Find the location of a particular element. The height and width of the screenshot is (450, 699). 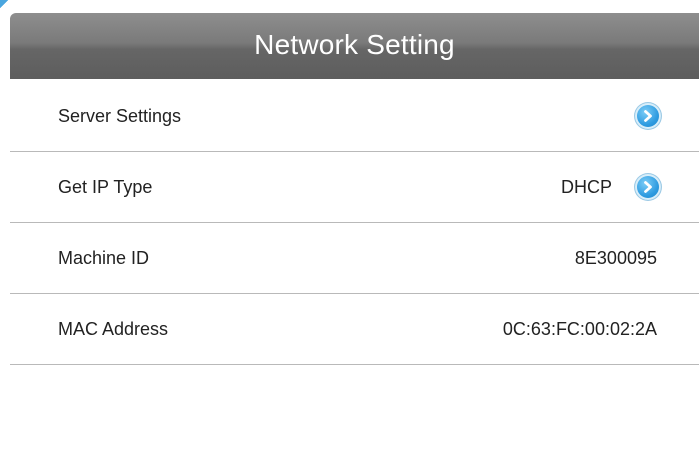

title-bar: Network Setting is located at coordinates (354, 46).